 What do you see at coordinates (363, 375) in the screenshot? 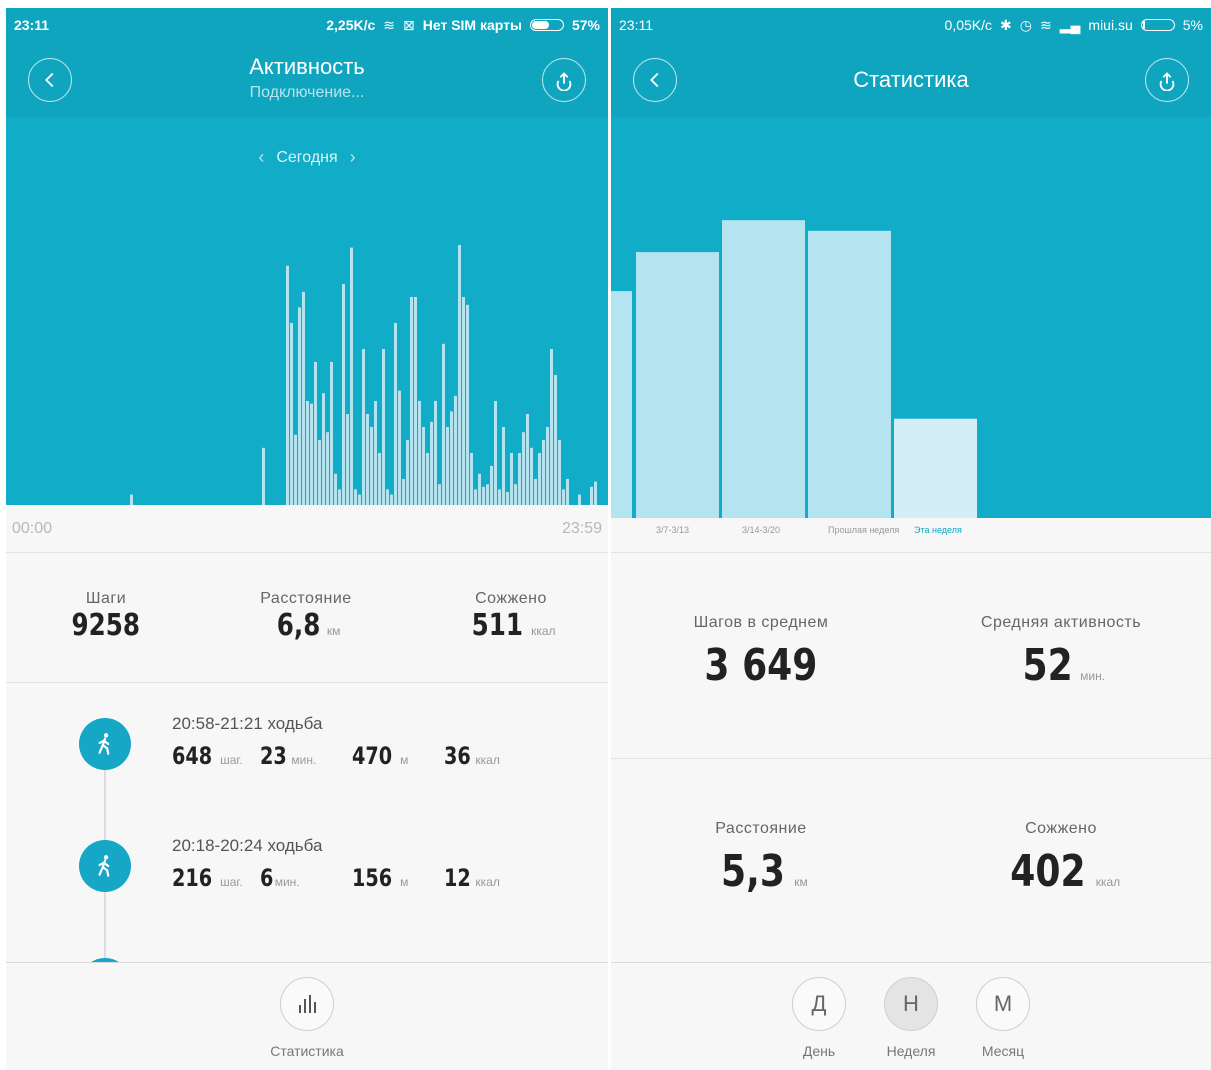
I see `day-chart-svg` at bounding box center [363, 375].